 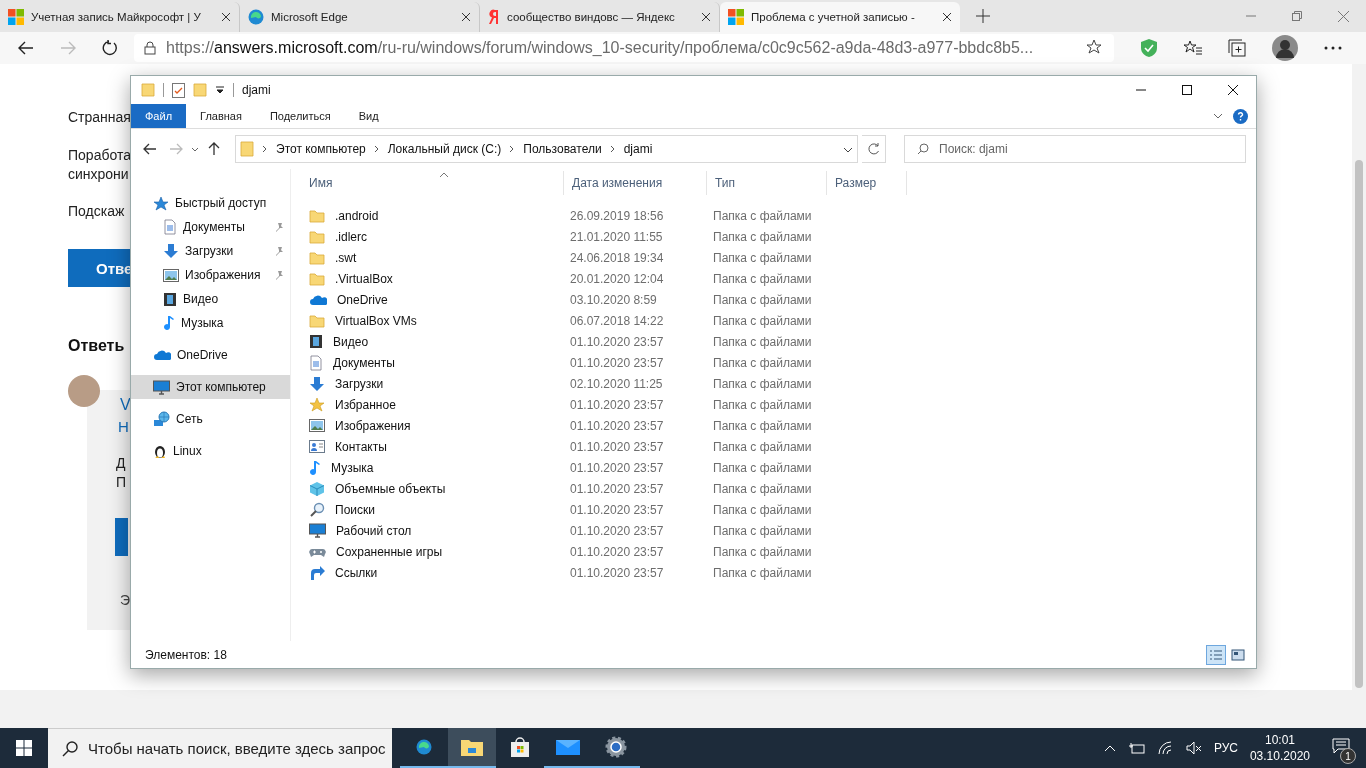 What do you see at coordinates (169, 323) in the screenshot?
I see `music-note-icon` at bounding box center [169, 323].